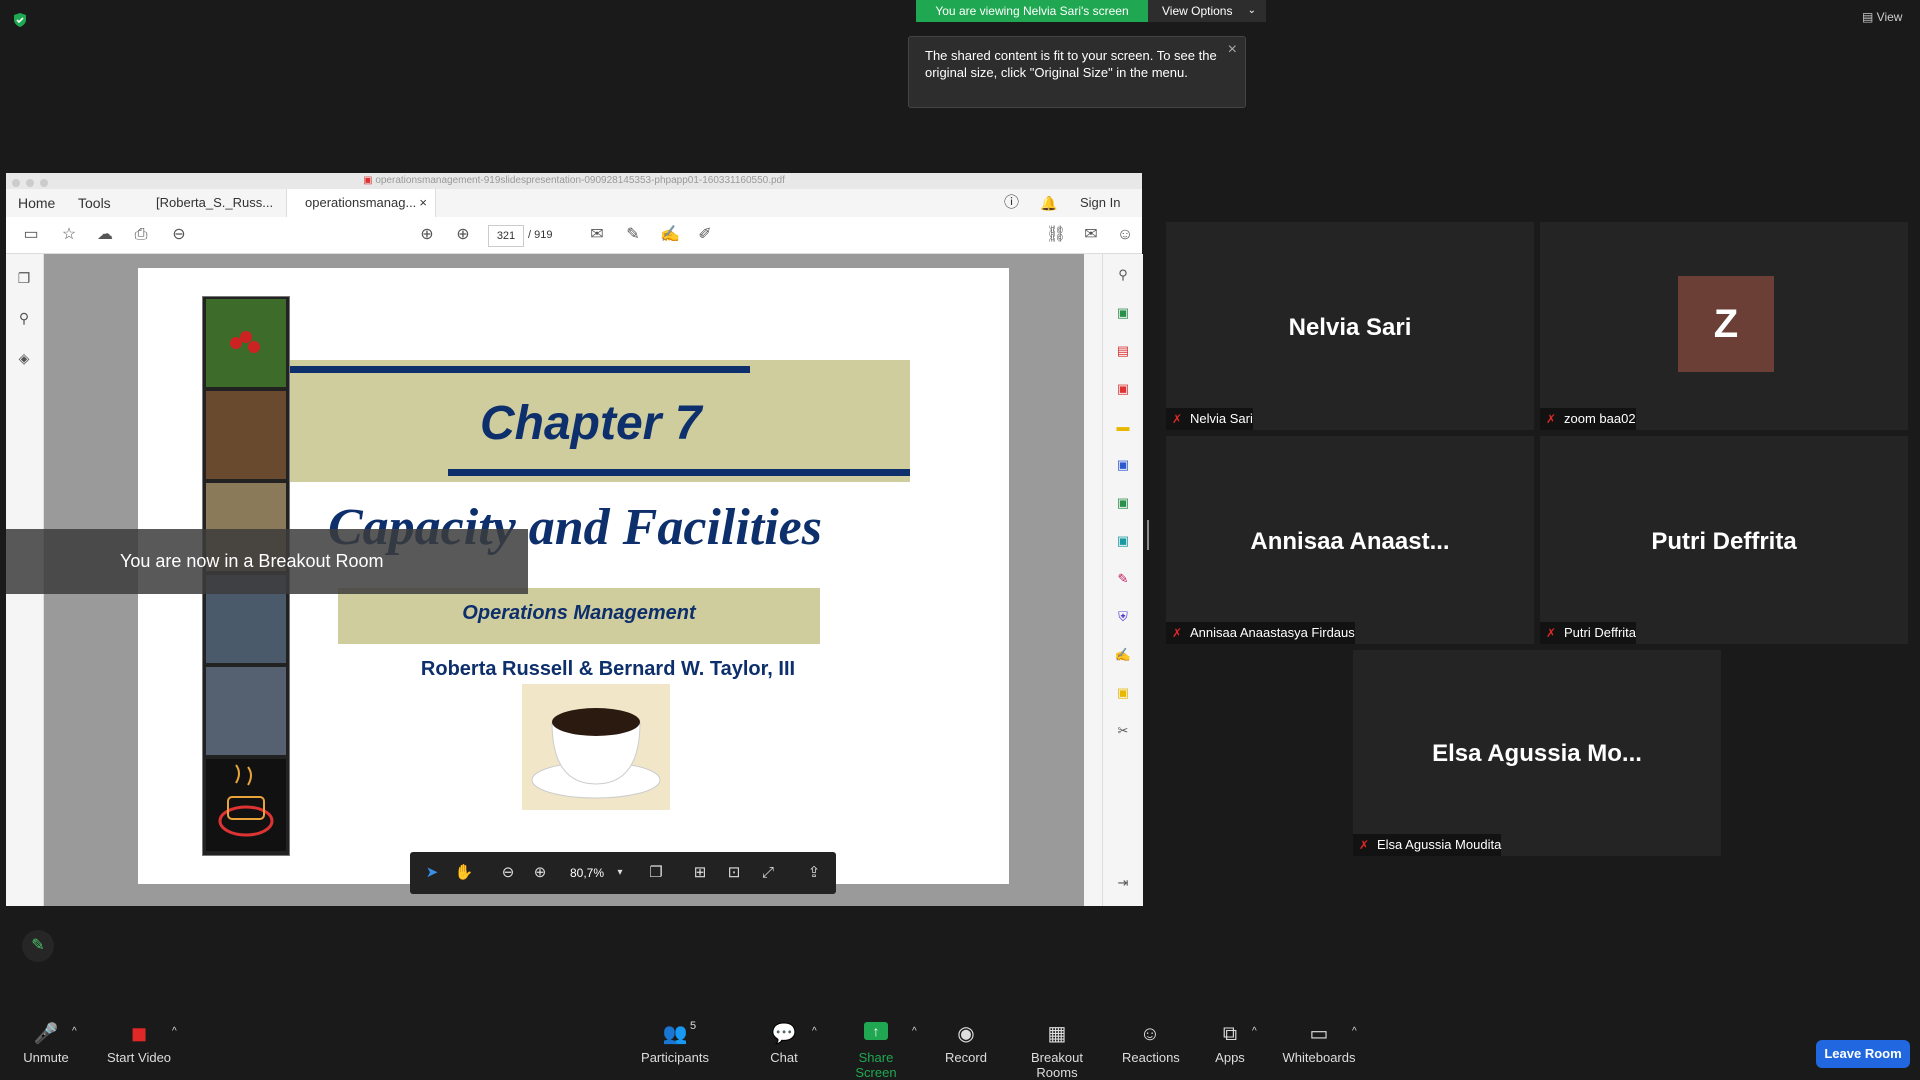 The image size is (1920, 1080). What do you see at coordinates (700, 873) in the screenshot?
I see `fit-width-icon: ⊞` at bounding box center [700, 873].